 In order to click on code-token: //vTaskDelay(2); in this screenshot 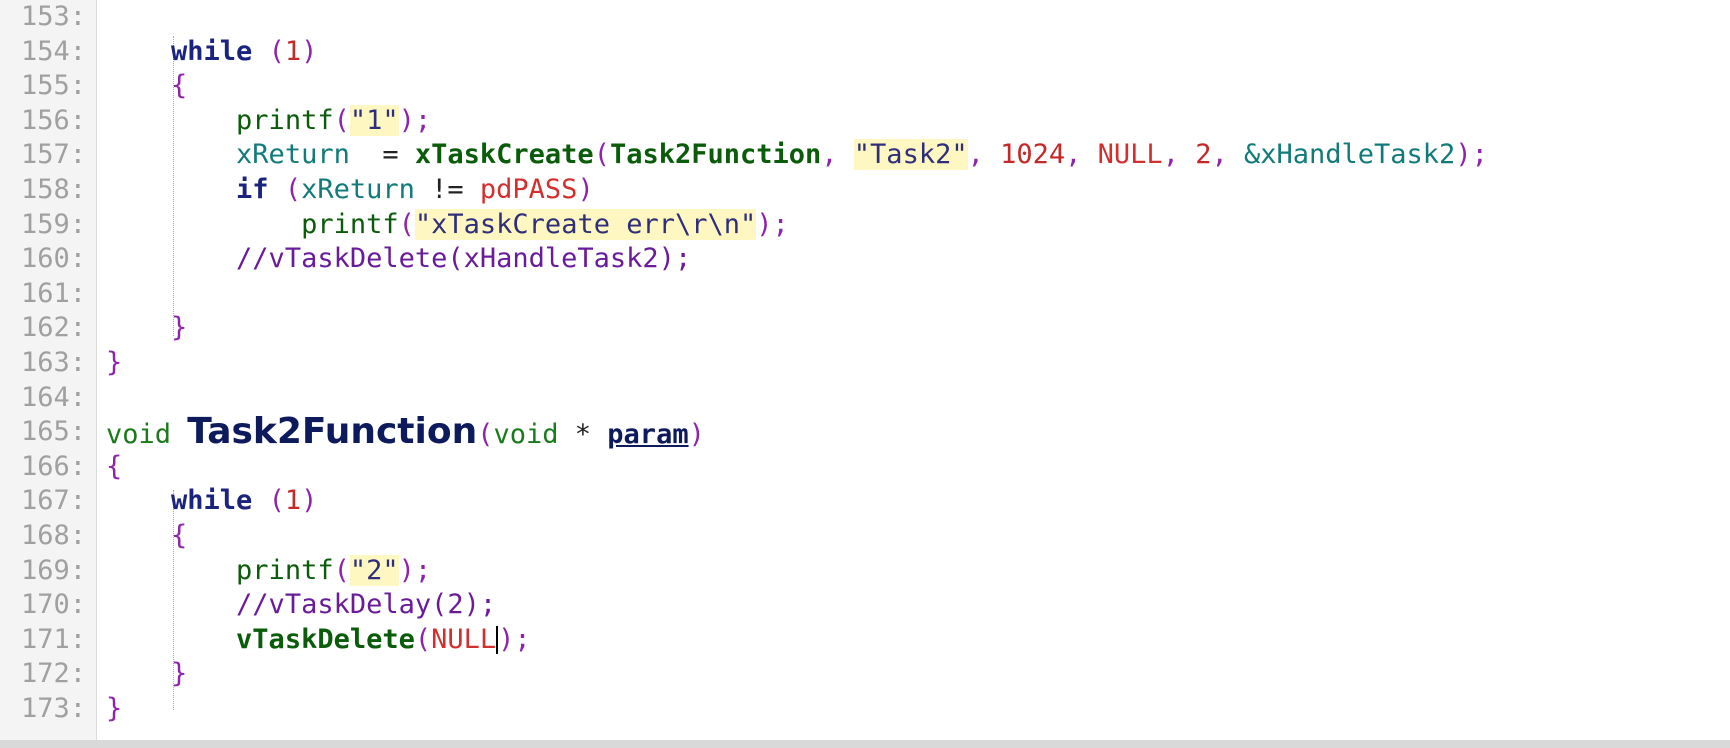, I will do `click(366, 605)`.